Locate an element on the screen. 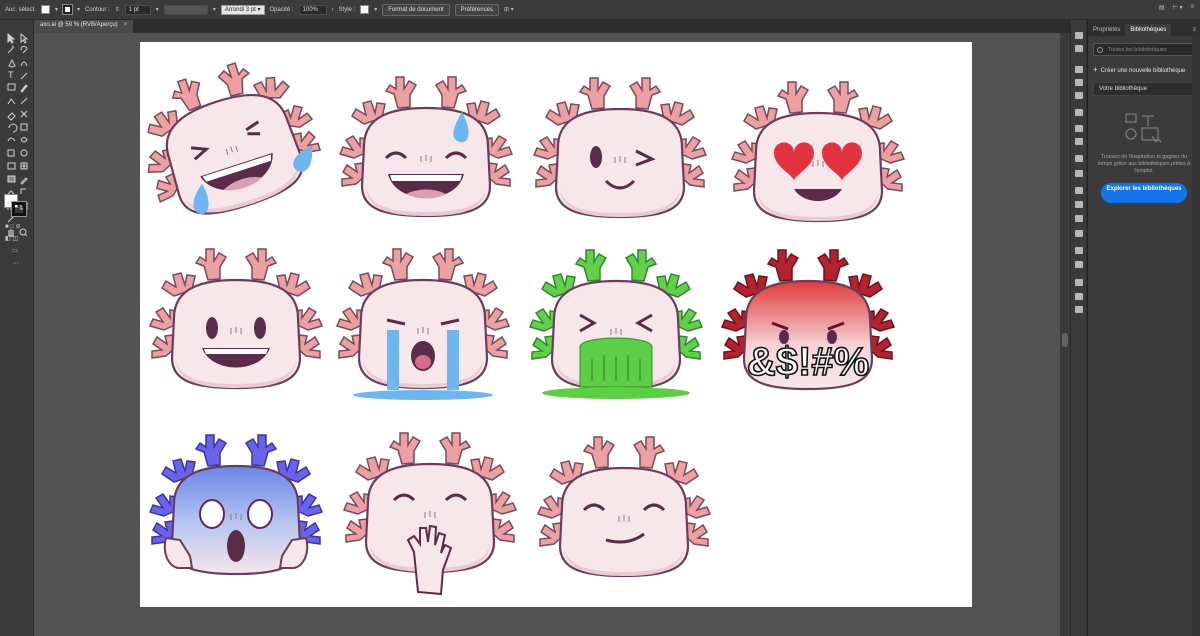 The width and height of the screenshot is (1200, 636). more-tools-icon: ··· is located at coordinates (15, 263).